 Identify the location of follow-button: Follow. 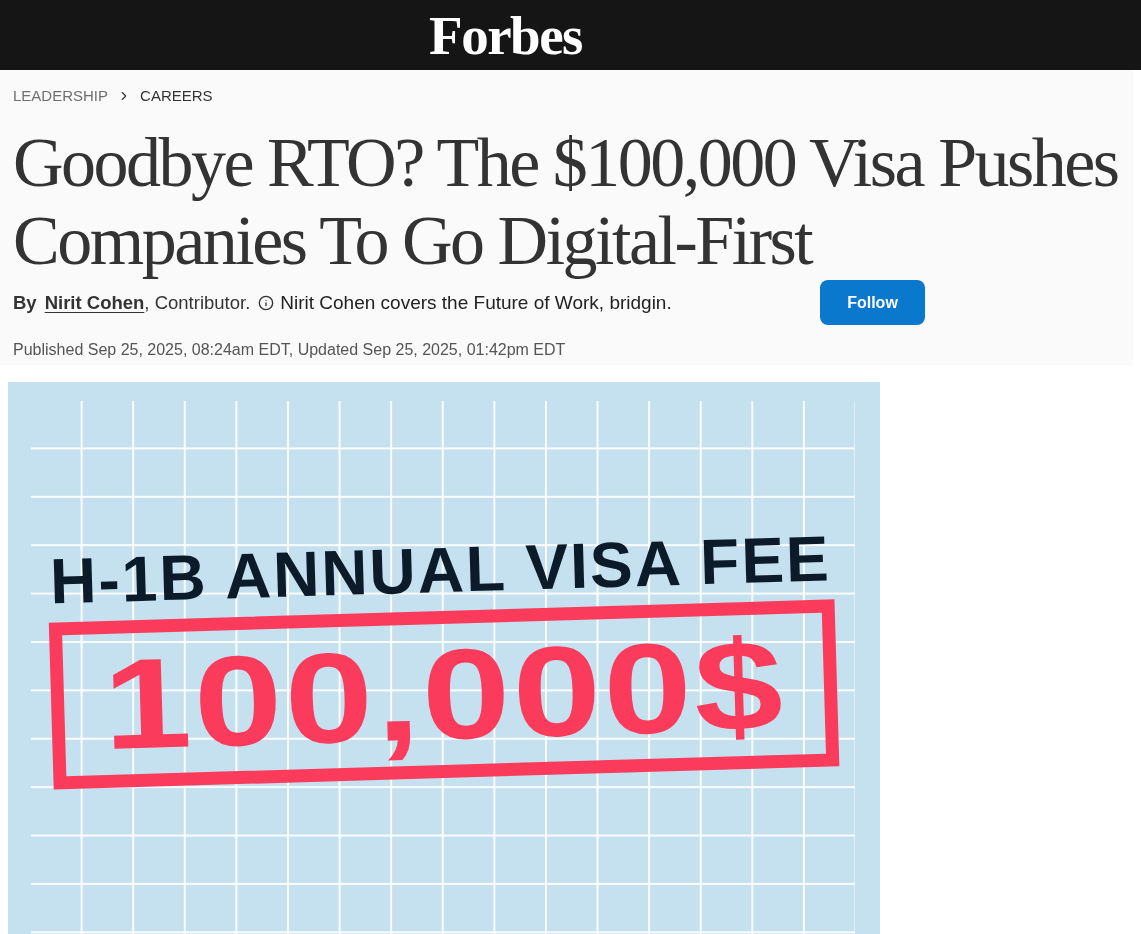
(872, 302).